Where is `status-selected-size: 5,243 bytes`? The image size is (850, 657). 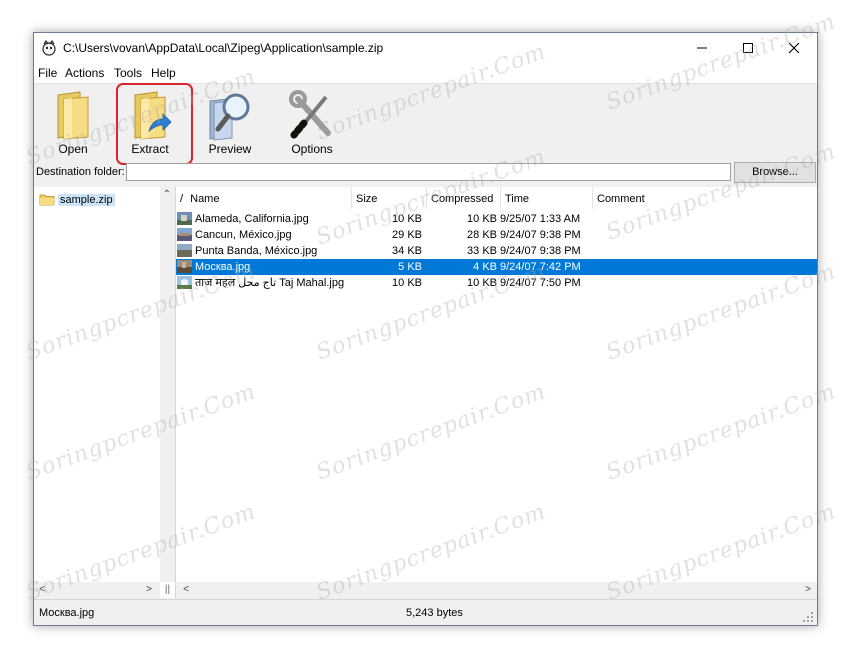
status-selected-size: 5,243 bytes is located at coordinates (434, 613).